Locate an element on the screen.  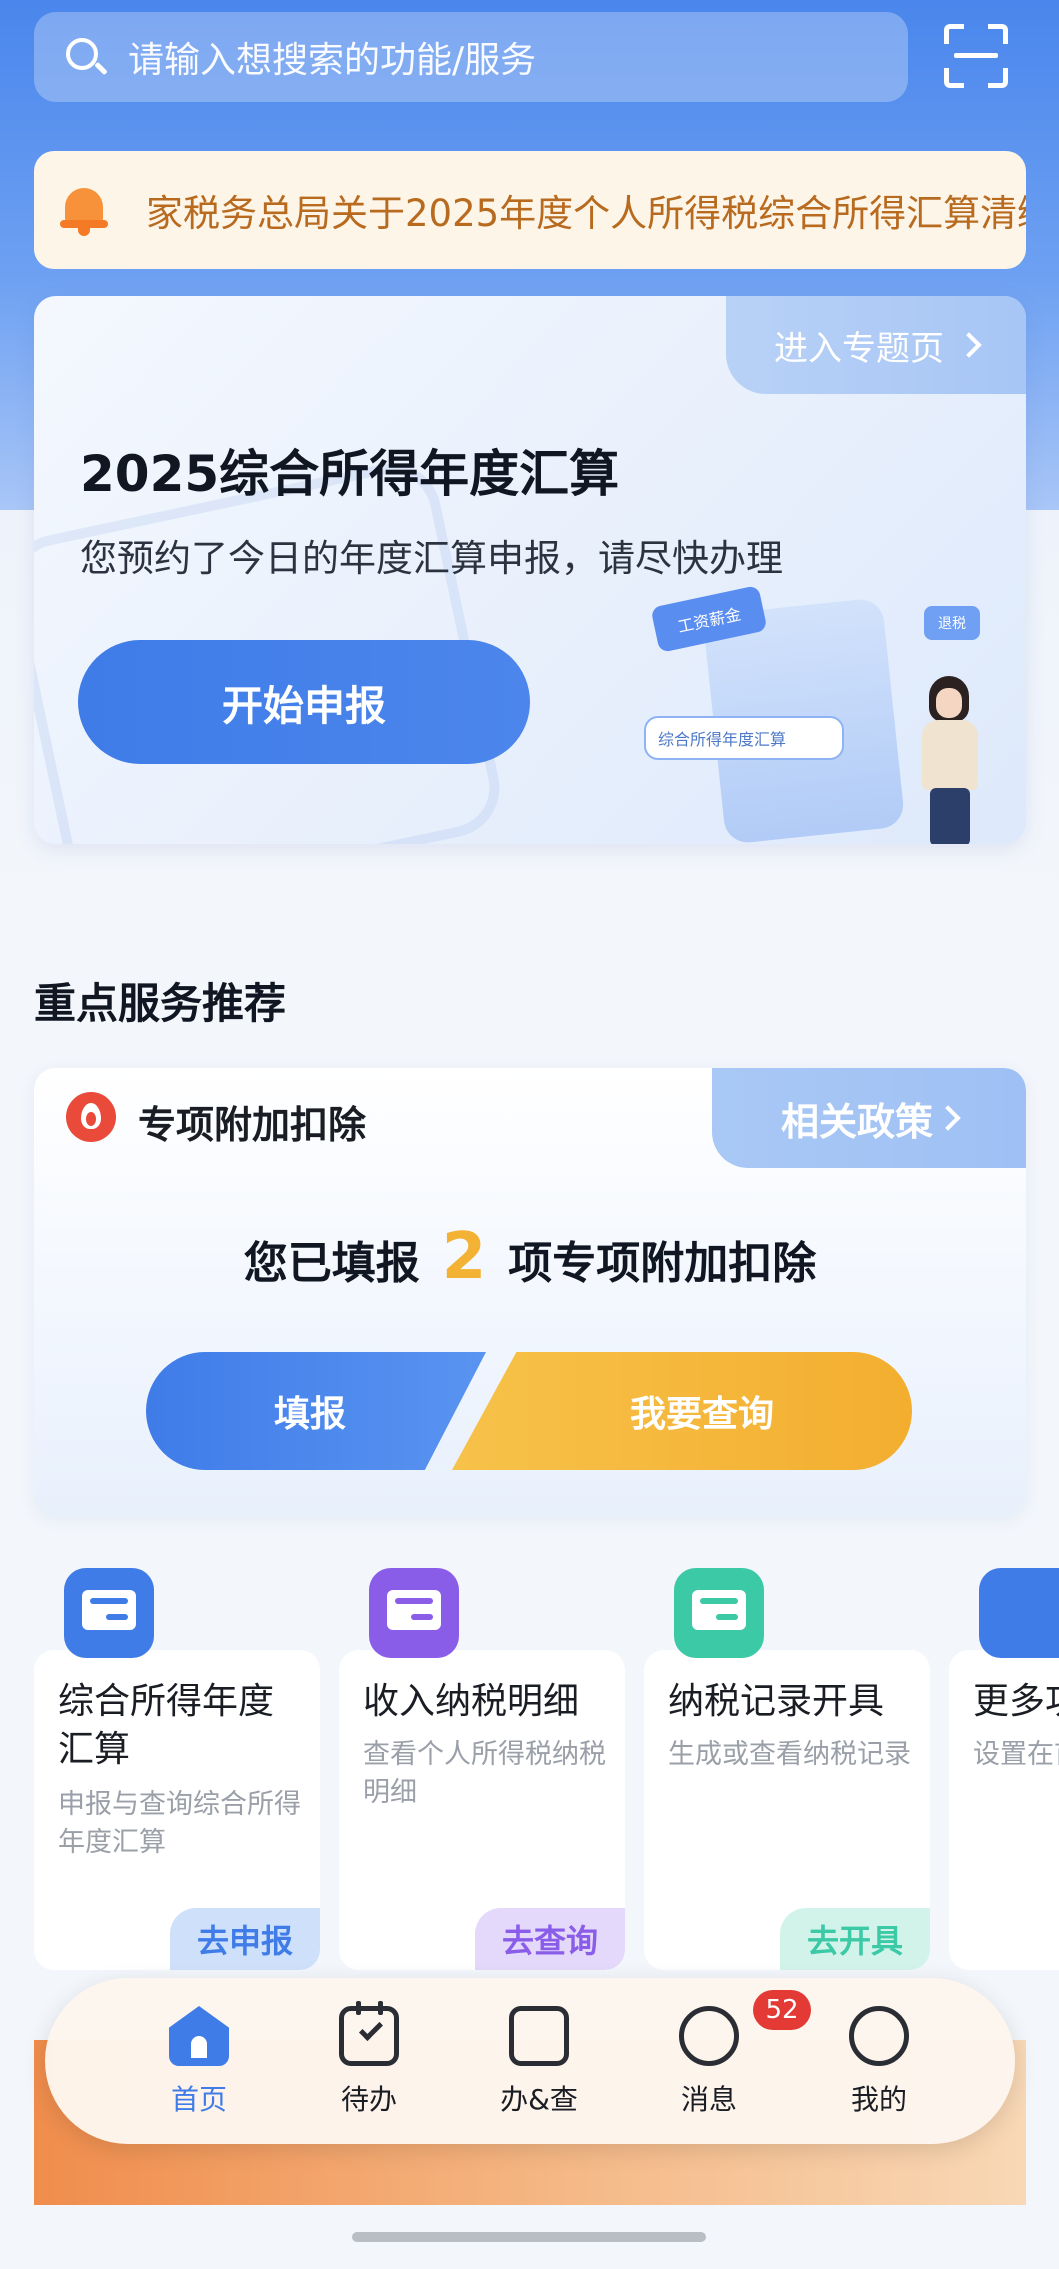
topic-page-link: 进入专题页 is located at coordinates (876, 345).